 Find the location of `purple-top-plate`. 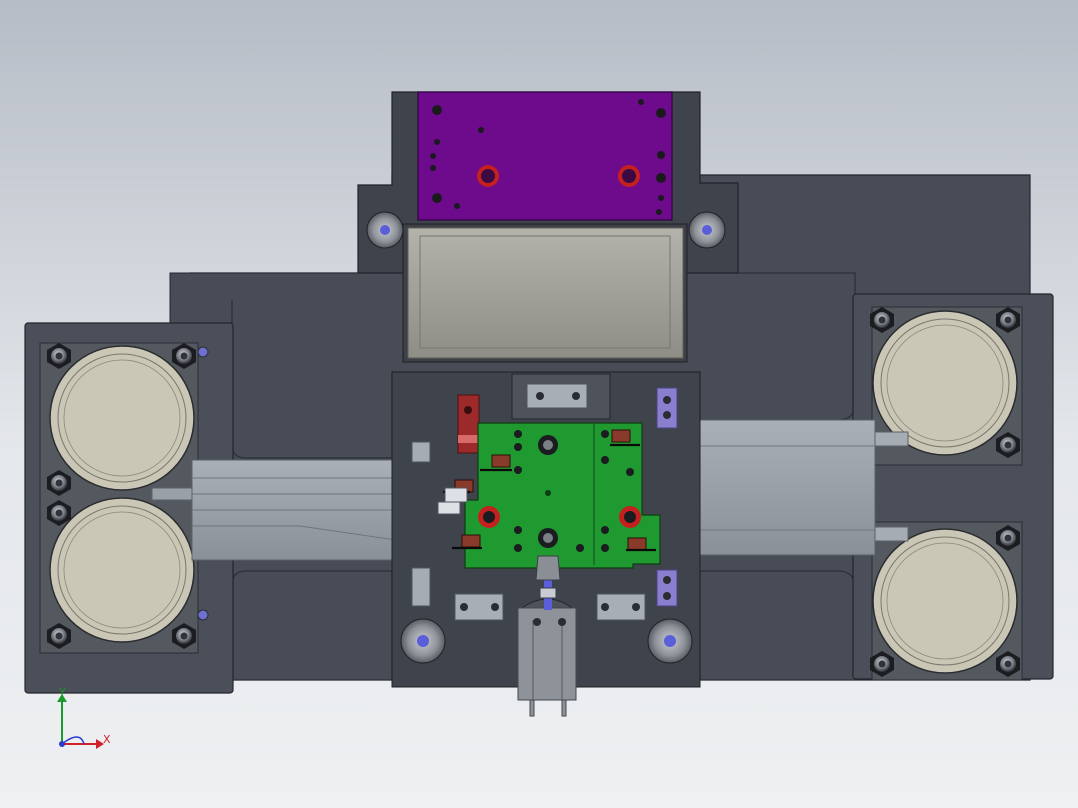

purple-top-plate is located at coordinates (545, 156).